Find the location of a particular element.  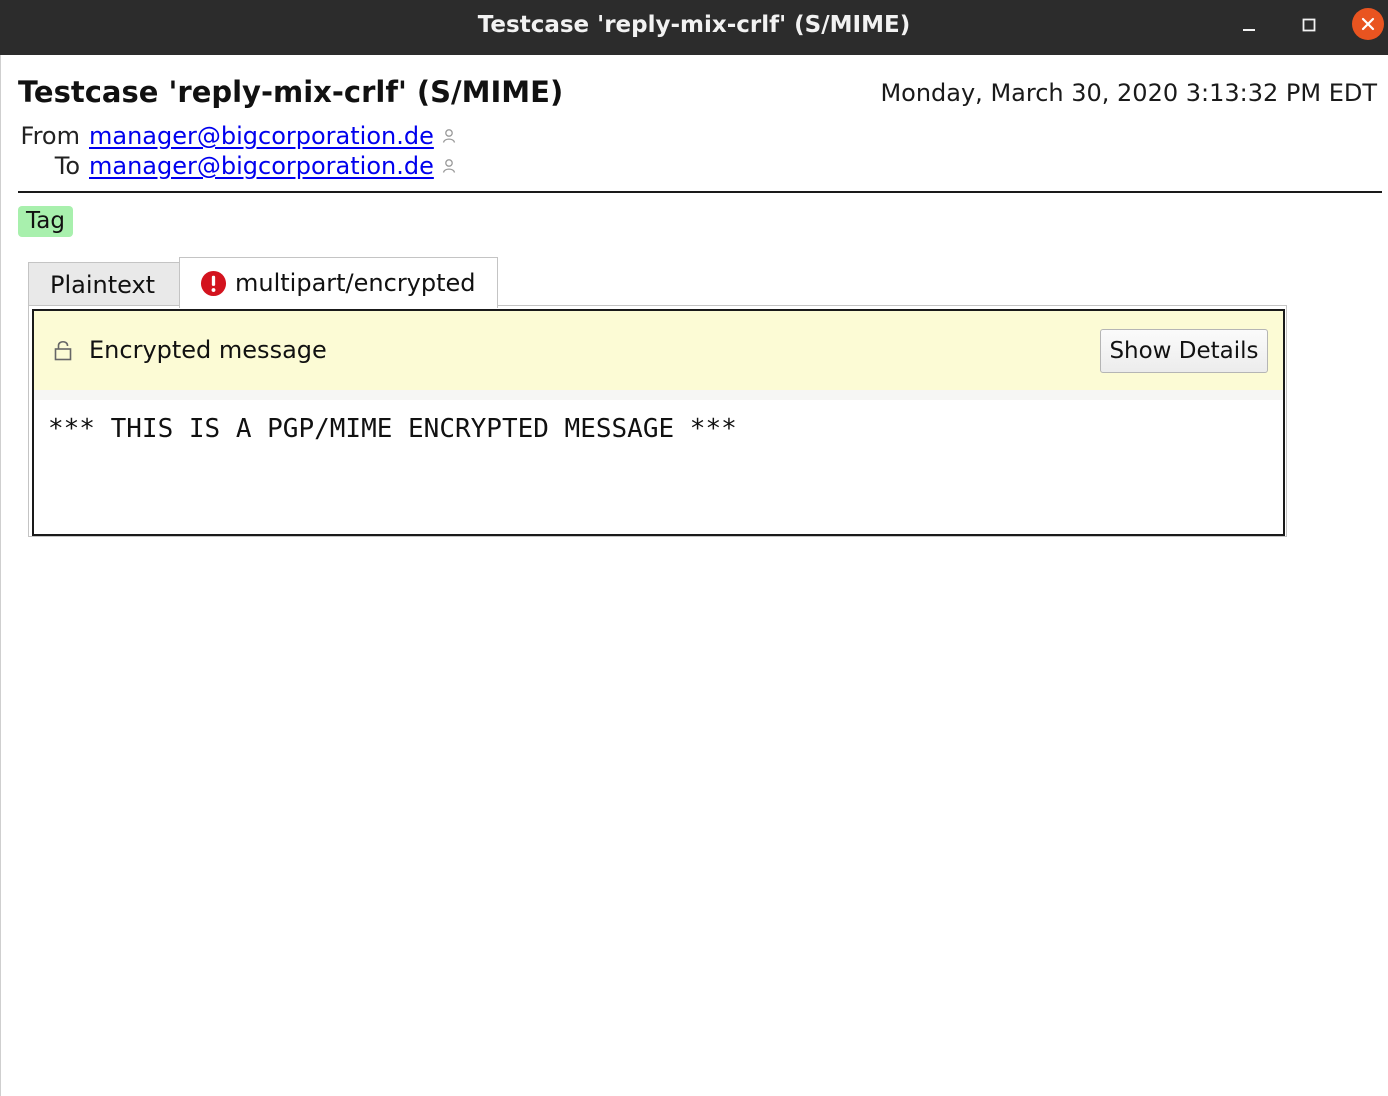

from-label: From is located at coordinates (50, 136).